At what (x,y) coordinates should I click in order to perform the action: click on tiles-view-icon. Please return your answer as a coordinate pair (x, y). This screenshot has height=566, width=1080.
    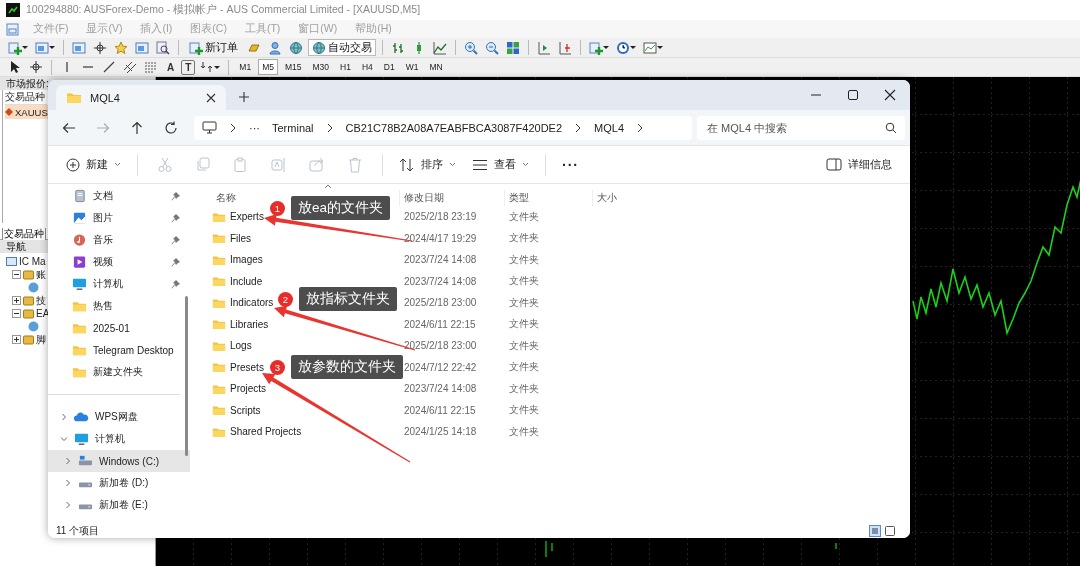
    Looking at the image, I should click on (890, 530).